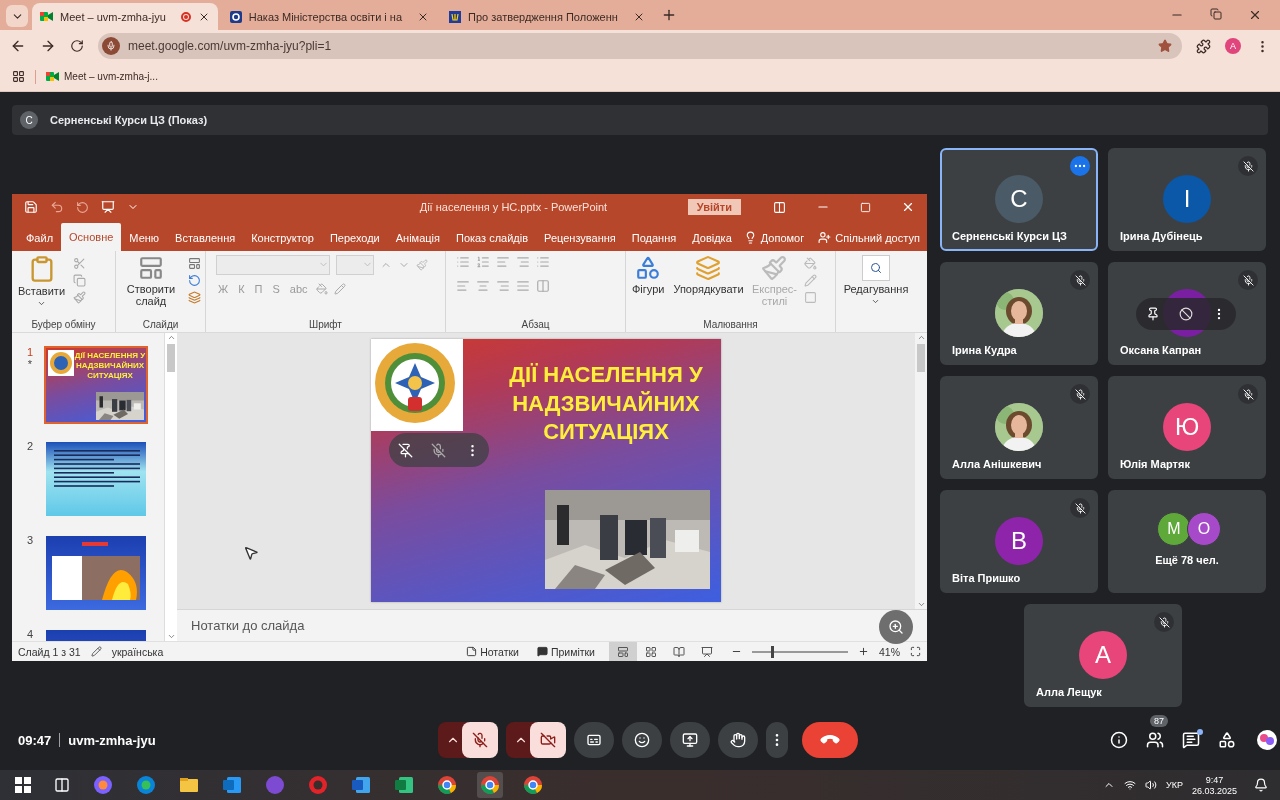 The height and width of the screenshot is (800, 1280). I want to click on sparkle-icon, so click(1267, 740).